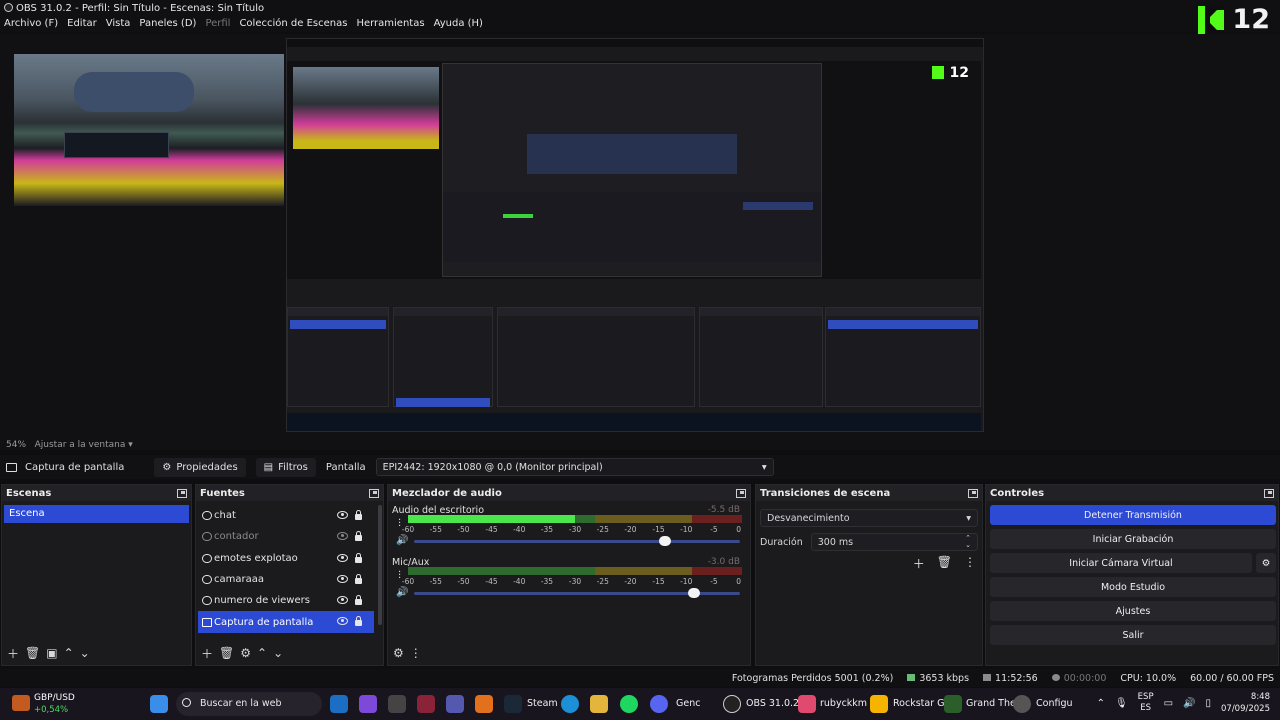 The height and width of the screenshot is (720, 1280). What do you see at coordinates (991, 703) in the screenshot?
I see `gta-label: Grand The` at bounding box center [991, 703].